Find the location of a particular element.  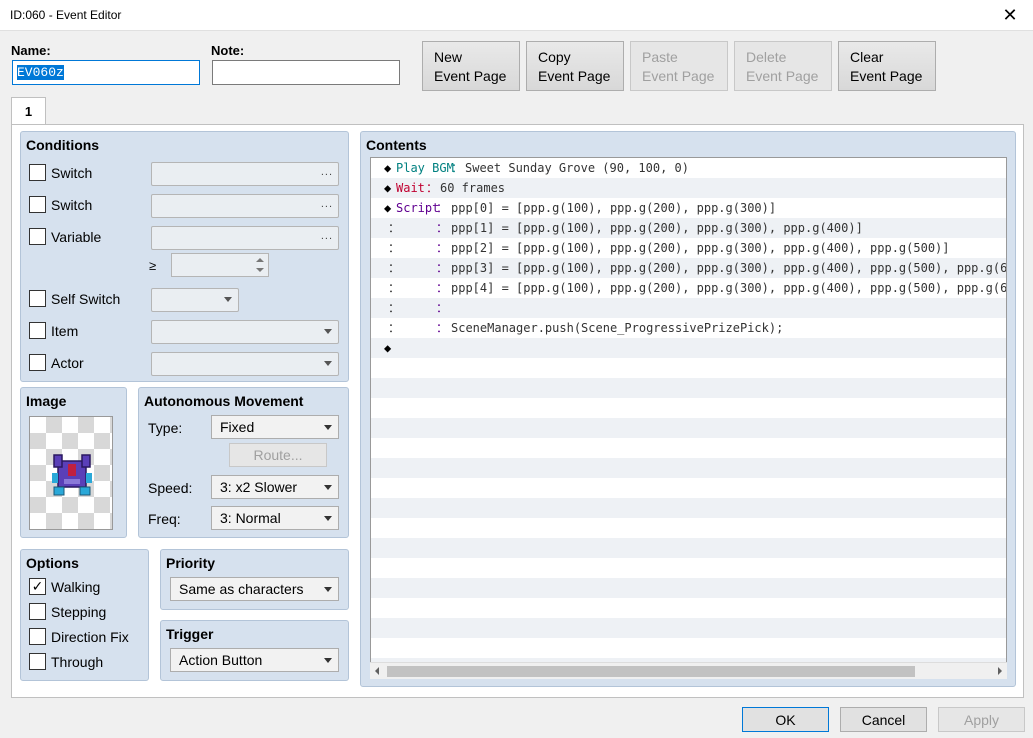

command-row: ◆ is located at coordinates (688, 348).